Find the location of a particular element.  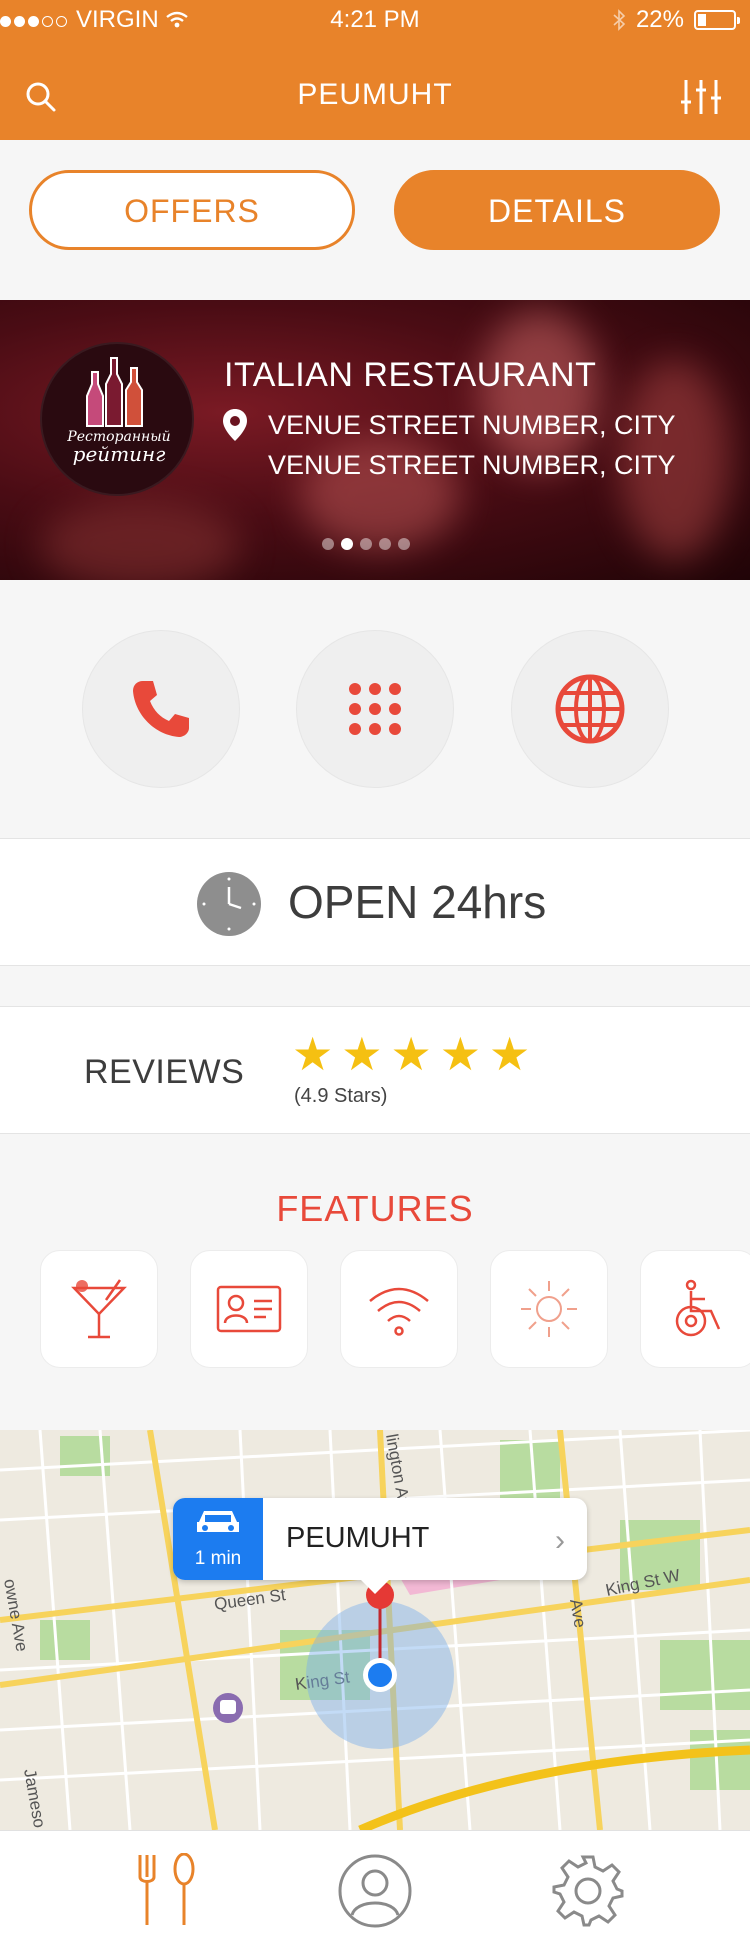

details-button: DETAILS is located at coordinates (557, 210).